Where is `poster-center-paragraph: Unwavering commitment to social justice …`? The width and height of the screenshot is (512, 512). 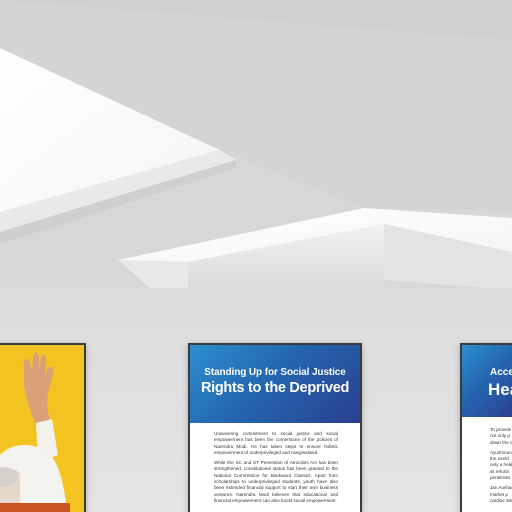
poster-center-paragraph: Unwavering commitment to social justice … is located at coordinates (276, 443).